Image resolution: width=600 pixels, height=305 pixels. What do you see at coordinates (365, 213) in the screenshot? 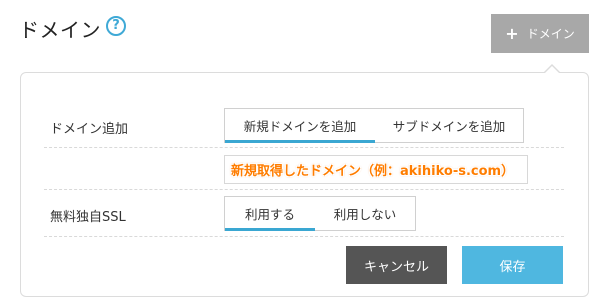
I see `tab-ssl-off: 利用しない` at bounding box center [365, 213].